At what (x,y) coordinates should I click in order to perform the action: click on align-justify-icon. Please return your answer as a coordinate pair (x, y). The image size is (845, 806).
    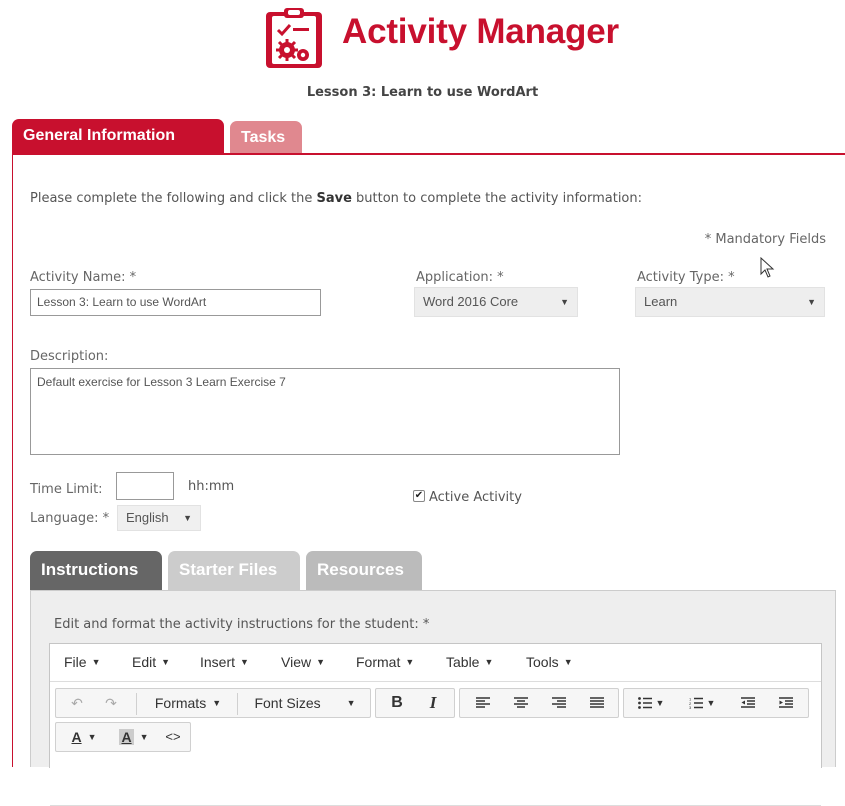
    Looking at the image, I should click on (597, 703).